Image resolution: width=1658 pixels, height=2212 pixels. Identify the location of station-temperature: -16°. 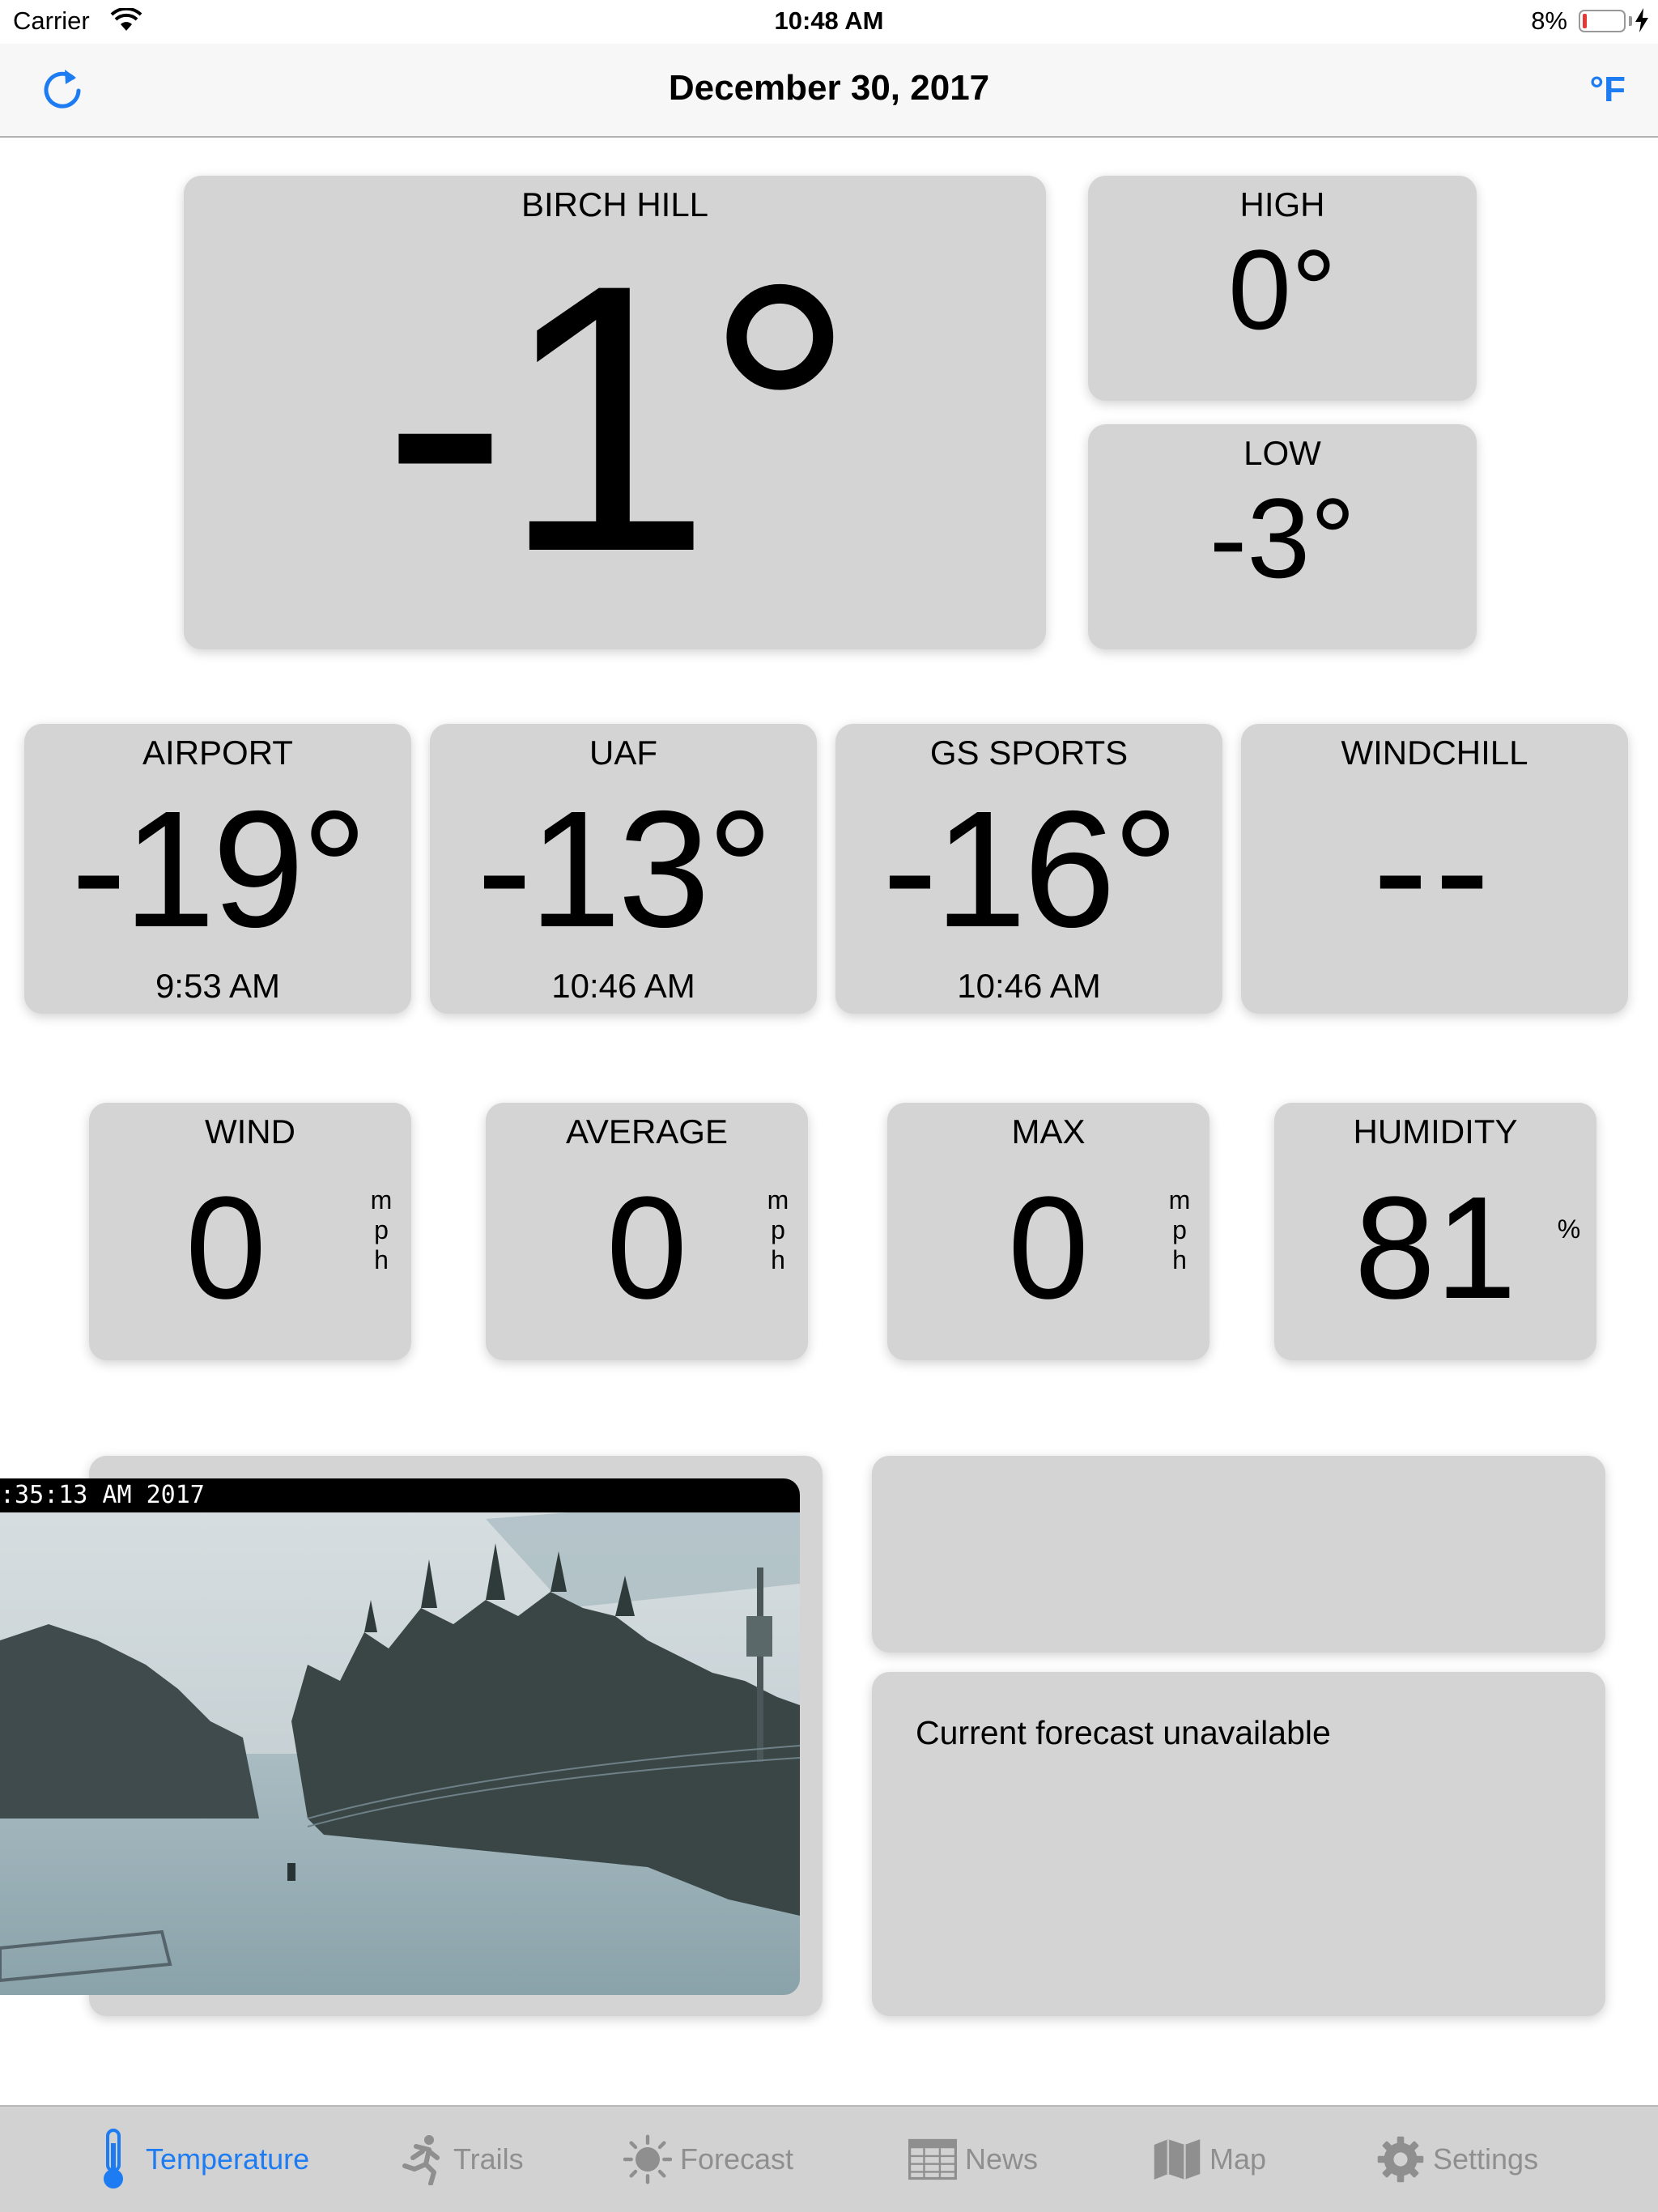
(1030, 869).